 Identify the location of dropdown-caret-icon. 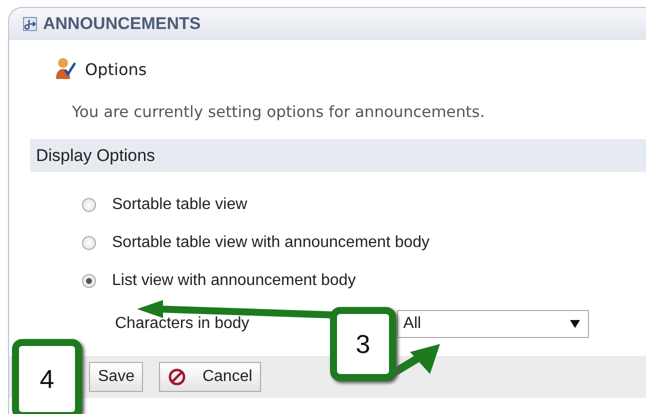
(575, 324).